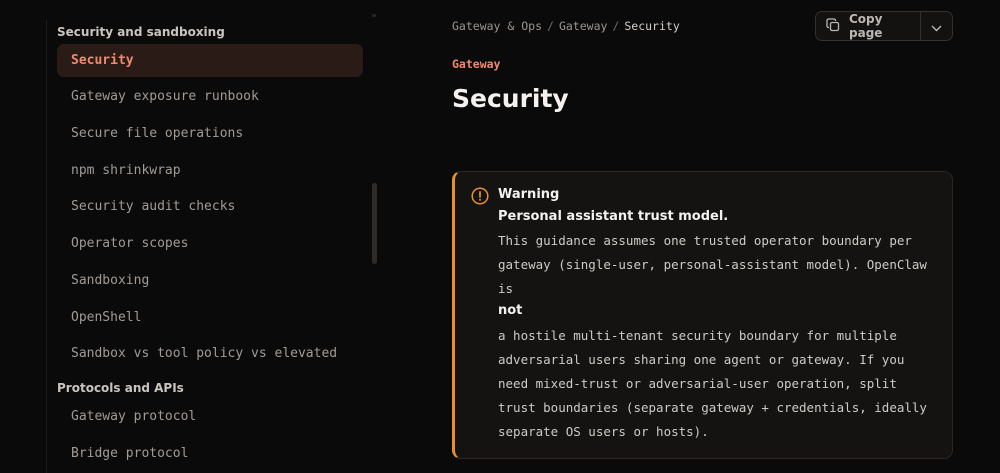 The height and width of the screenshot is (473, 1000). What do you see at coordinates (374, 15) in the screenshot?
I see `sidebar-scroll-indicator` at bounding box center [374, 15].